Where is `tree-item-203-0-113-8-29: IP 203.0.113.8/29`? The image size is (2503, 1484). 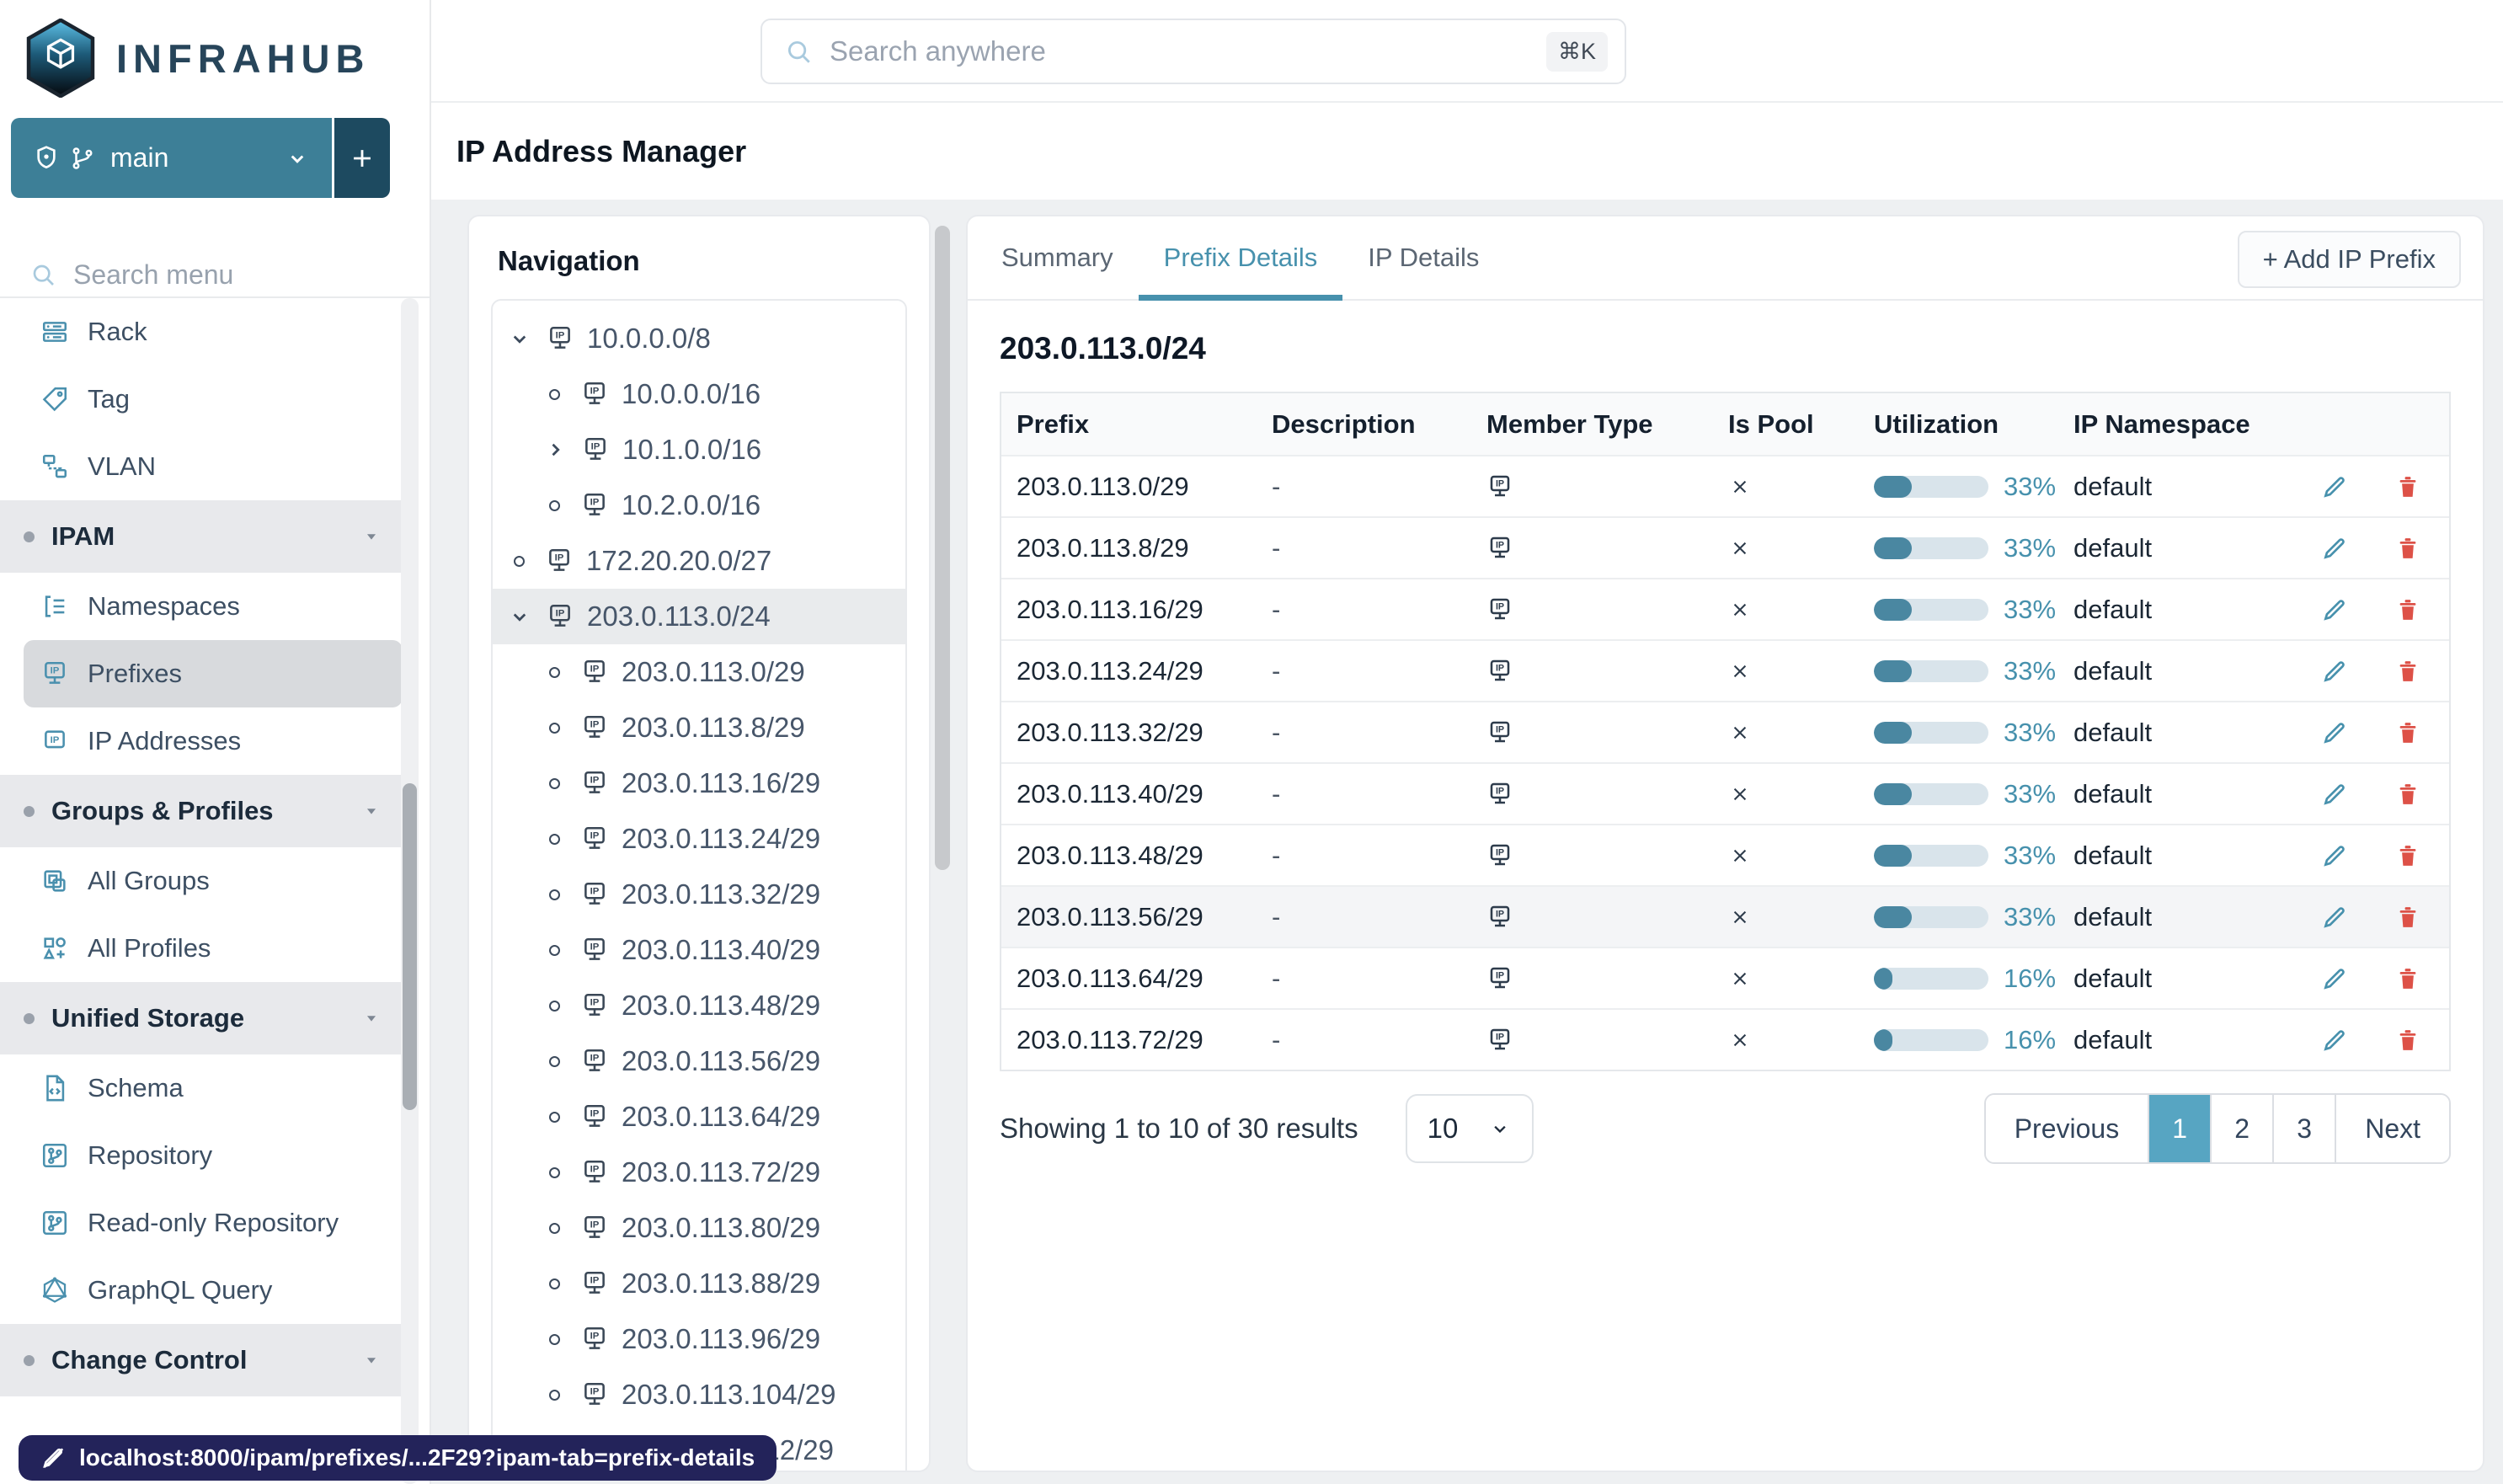
tree-item-203-0-113-8-29: IP 203.0.113.8/29 is located at coordinates (699, 728).